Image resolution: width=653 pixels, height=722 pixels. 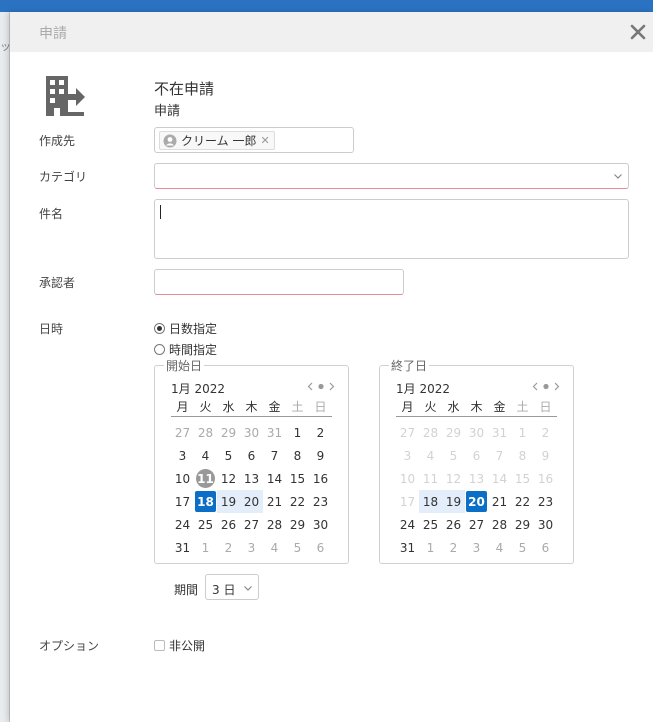 What do you see at coordinates (185, 349) in the screenshot?
I see `radio-time-specified: 時間指定` at bounding box center [185, 349].